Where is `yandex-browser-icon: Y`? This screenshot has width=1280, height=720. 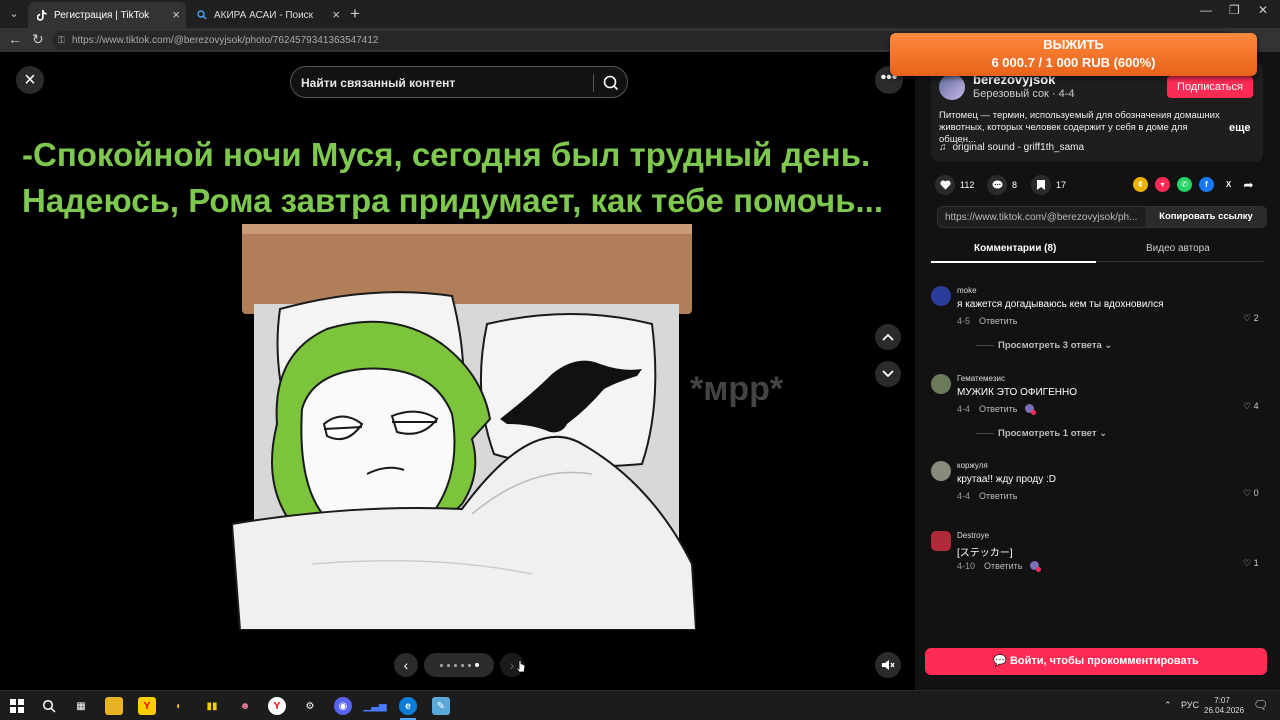
yandex-browser-icon: Y is located at coordinates (277, 706).